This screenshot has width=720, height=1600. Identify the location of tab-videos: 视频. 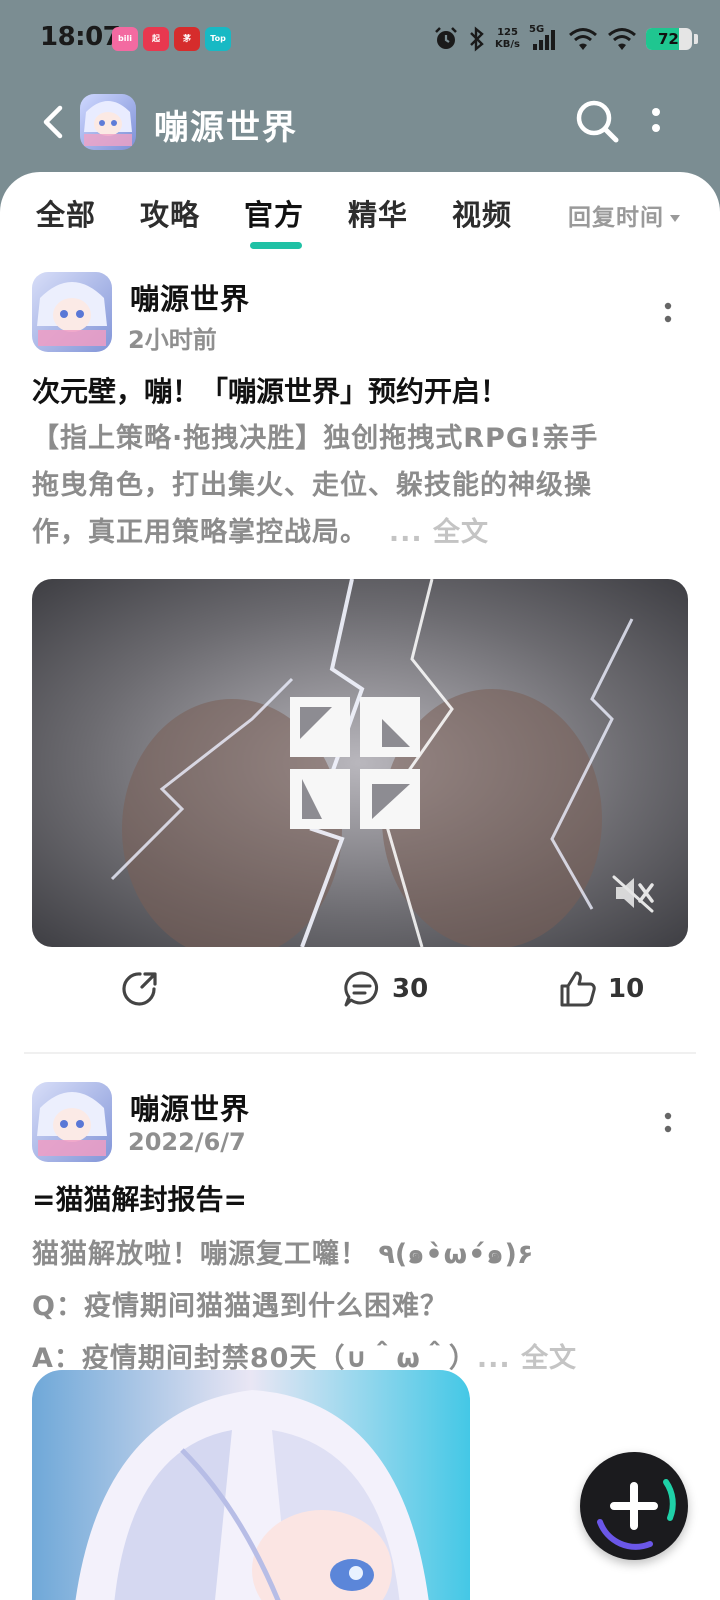
(482, 213).